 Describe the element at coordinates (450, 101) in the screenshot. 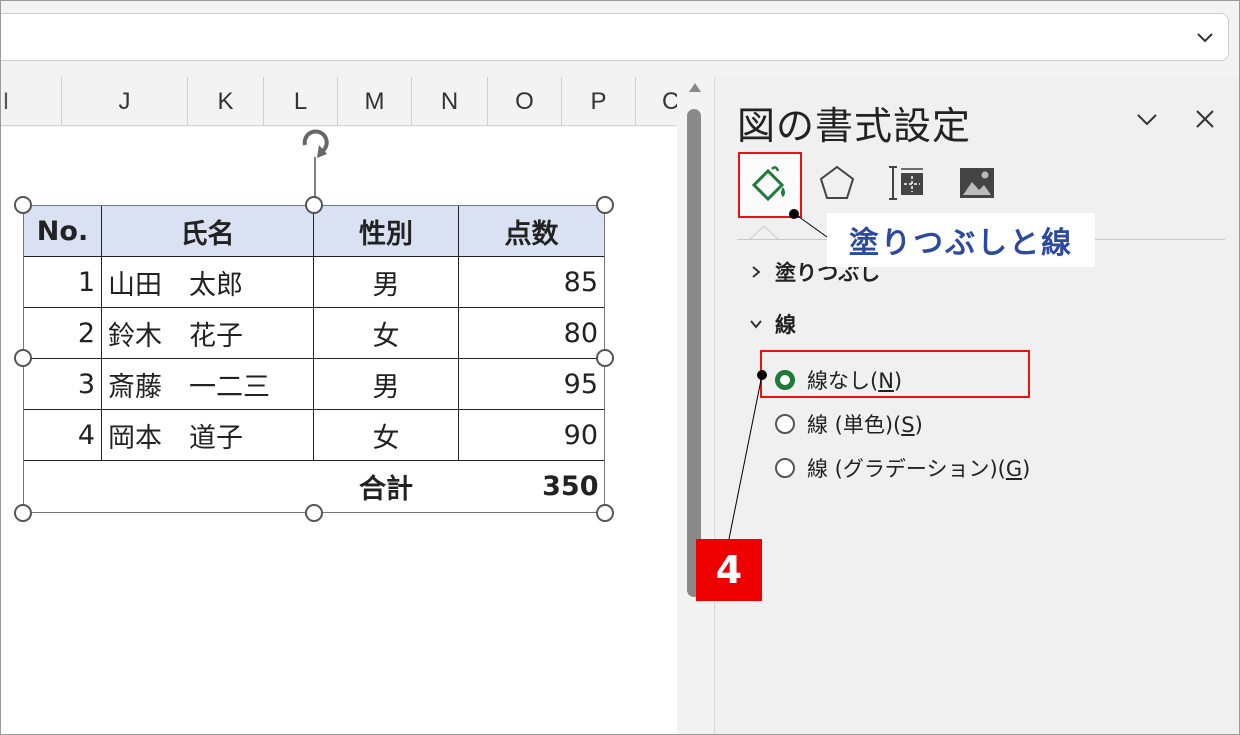

I see `column-header-n: N` at that location.